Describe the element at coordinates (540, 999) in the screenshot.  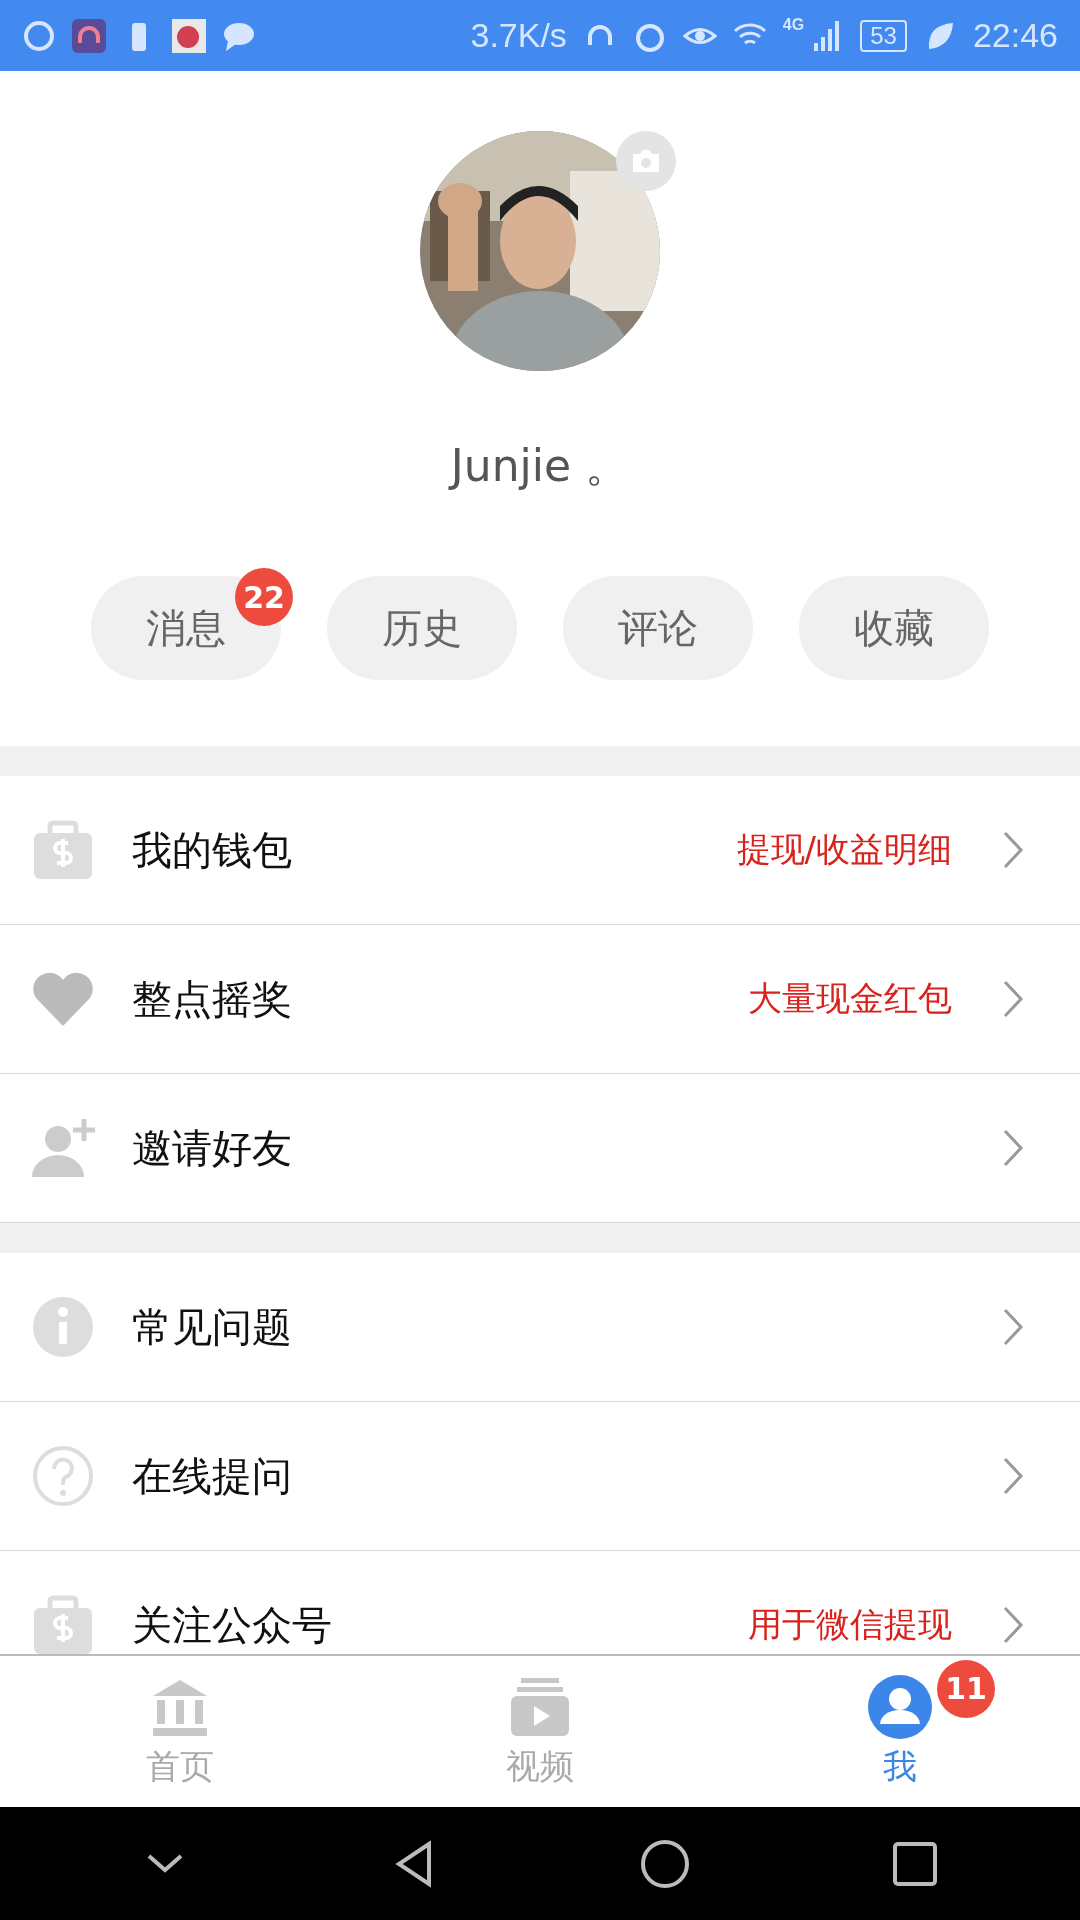
I see `menu-row: 整点摇奖 大量现金红包` at that location.